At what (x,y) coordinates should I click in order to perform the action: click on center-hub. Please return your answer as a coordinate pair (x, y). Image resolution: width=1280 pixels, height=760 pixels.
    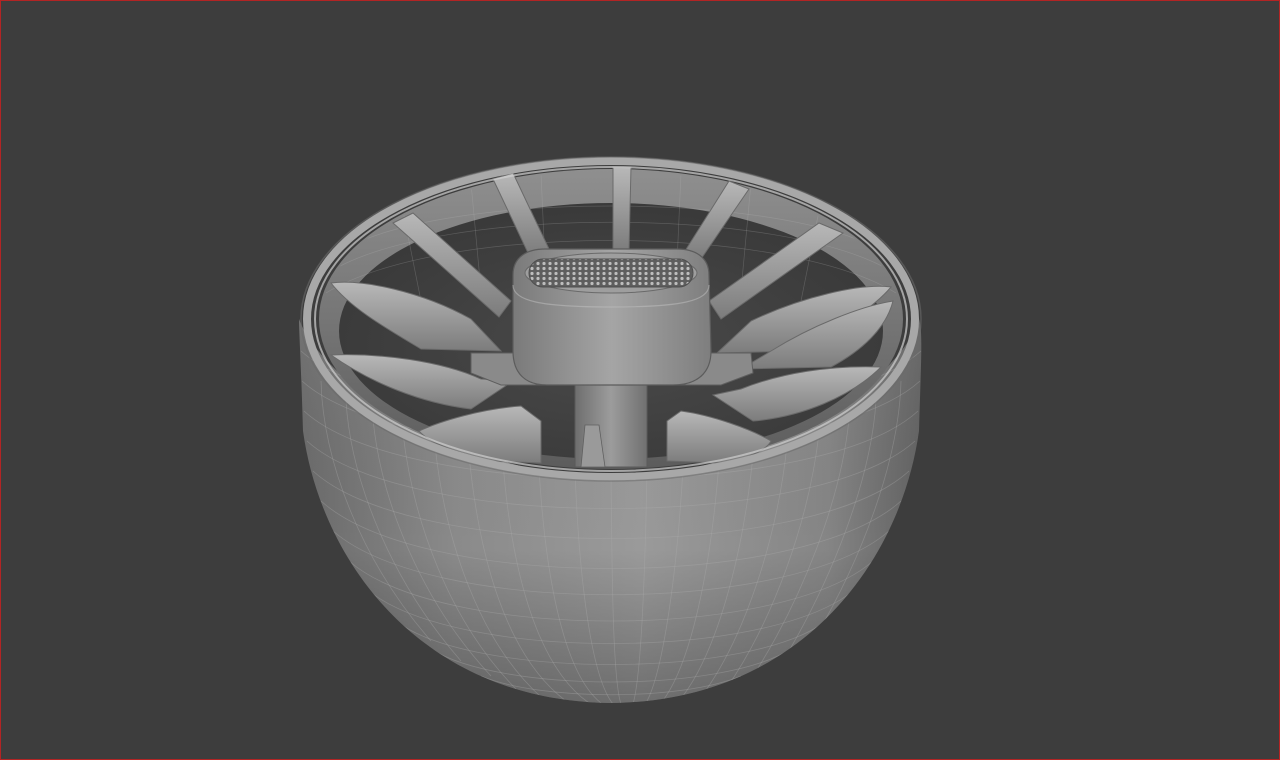
    Looking at the image, I should click on (612, 317).